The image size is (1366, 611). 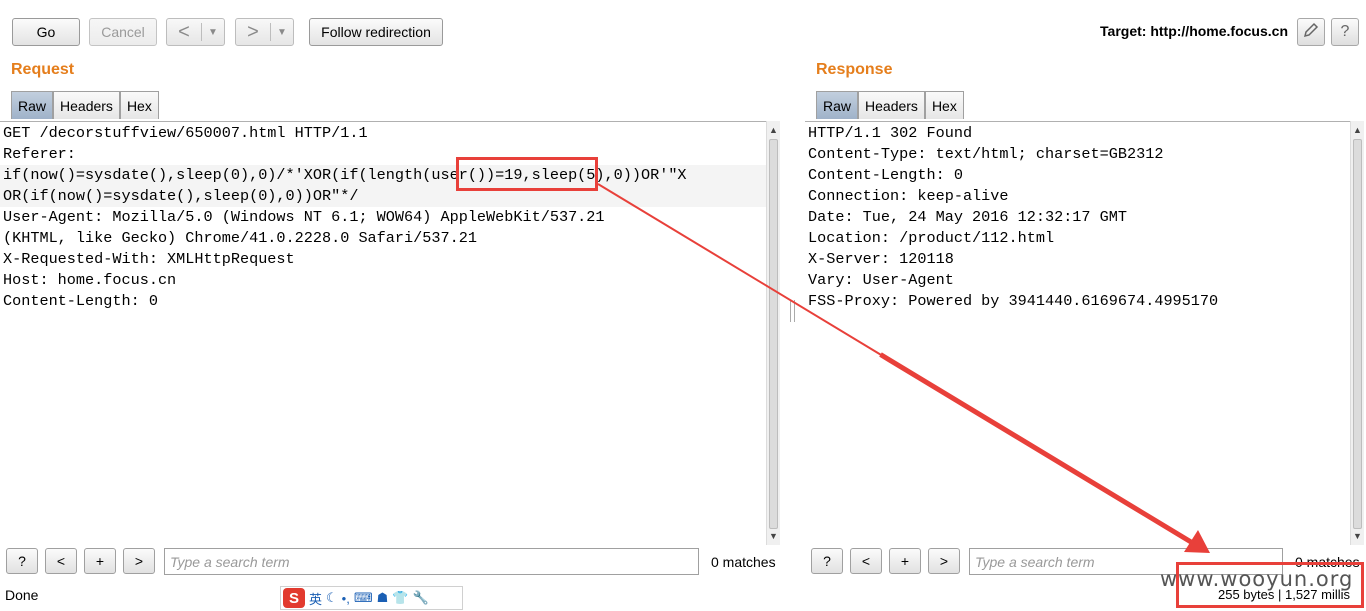 I want to click on response-line: Connection: keep-alive, so click(x=908, y=196).